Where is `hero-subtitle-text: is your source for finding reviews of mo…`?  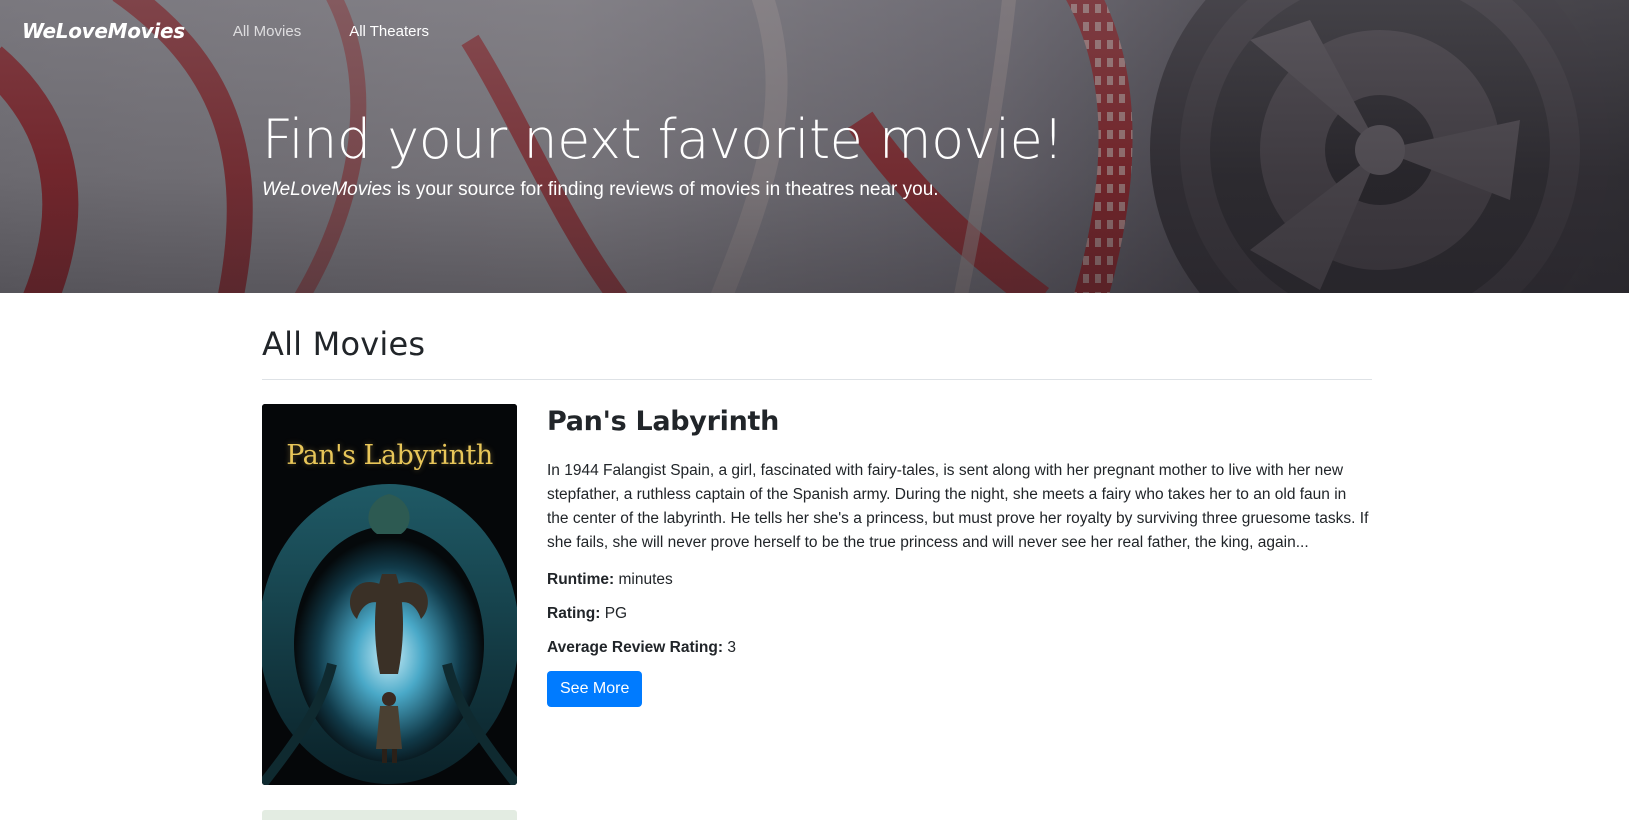
hero-subtitle-text: is your source for finding reviews of mo… is located at coordinates (665, 190).